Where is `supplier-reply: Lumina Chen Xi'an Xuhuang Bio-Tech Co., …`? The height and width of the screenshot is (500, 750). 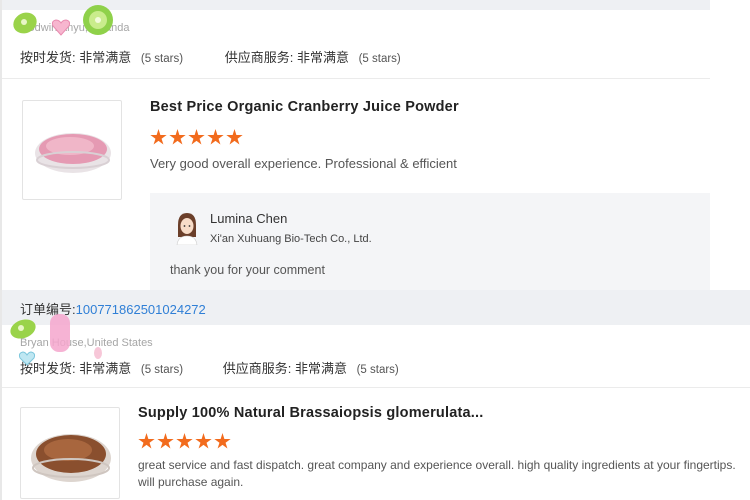 supplier-reply: Lumina Chen Xi'an Xuhuang Bio-Tech Co., … is located at coordinates (430, 243).